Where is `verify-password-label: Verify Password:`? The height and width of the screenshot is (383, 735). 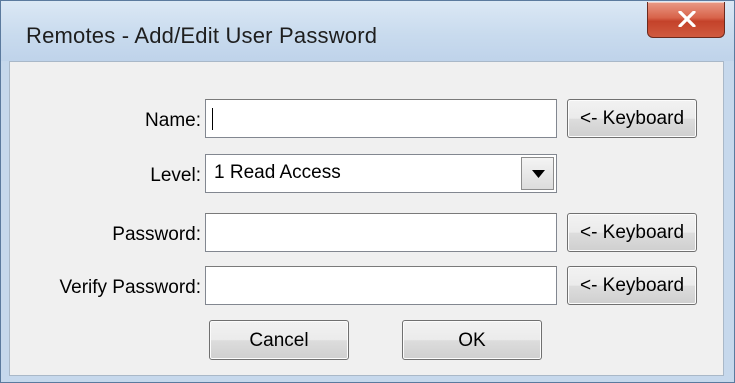 verify-password-label: Verify Password: is located at coordinates (130, 287).